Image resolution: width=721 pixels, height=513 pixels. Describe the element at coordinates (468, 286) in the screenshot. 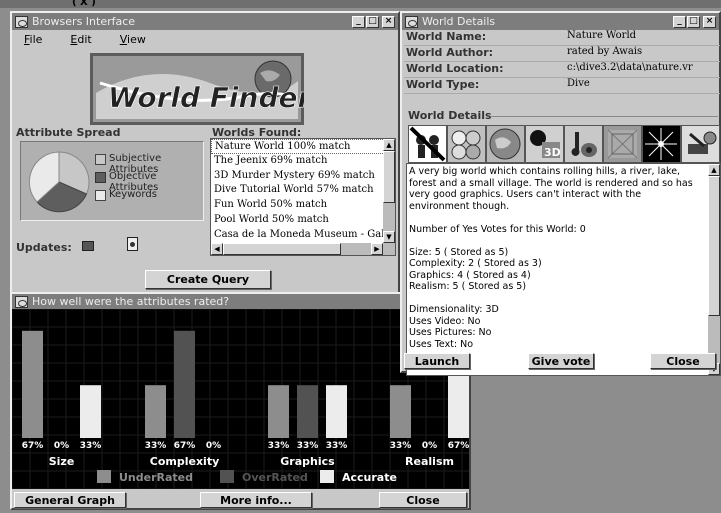

I see `rating-realism: Realism: 5 ( Stored as 5)` at that location.